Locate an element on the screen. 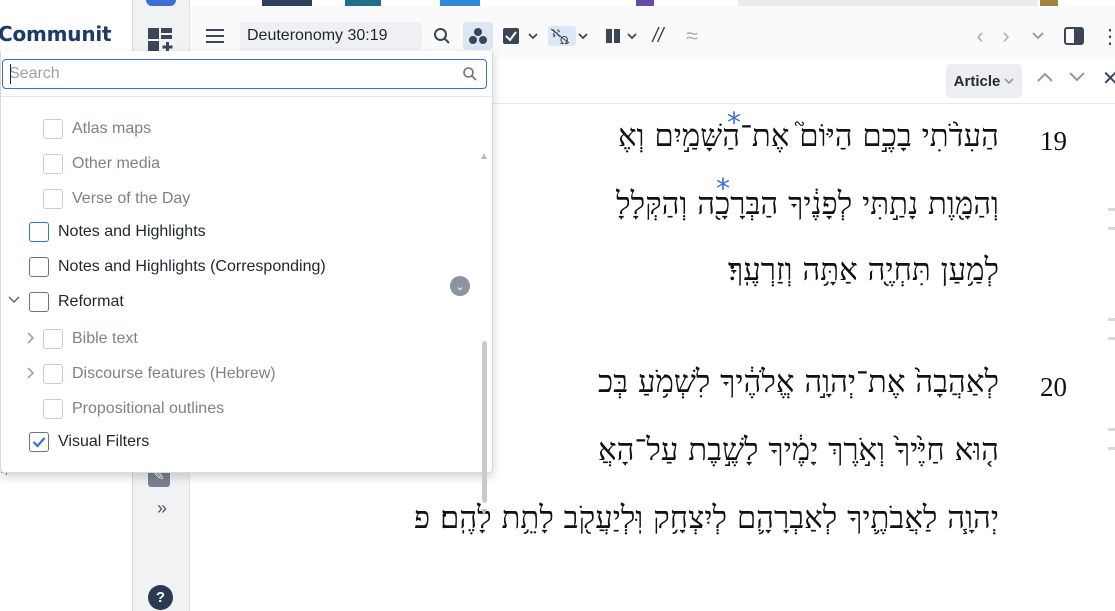 This screenshot has width=1115, height=611. article-label: Article is located at coordinates (977, 81).